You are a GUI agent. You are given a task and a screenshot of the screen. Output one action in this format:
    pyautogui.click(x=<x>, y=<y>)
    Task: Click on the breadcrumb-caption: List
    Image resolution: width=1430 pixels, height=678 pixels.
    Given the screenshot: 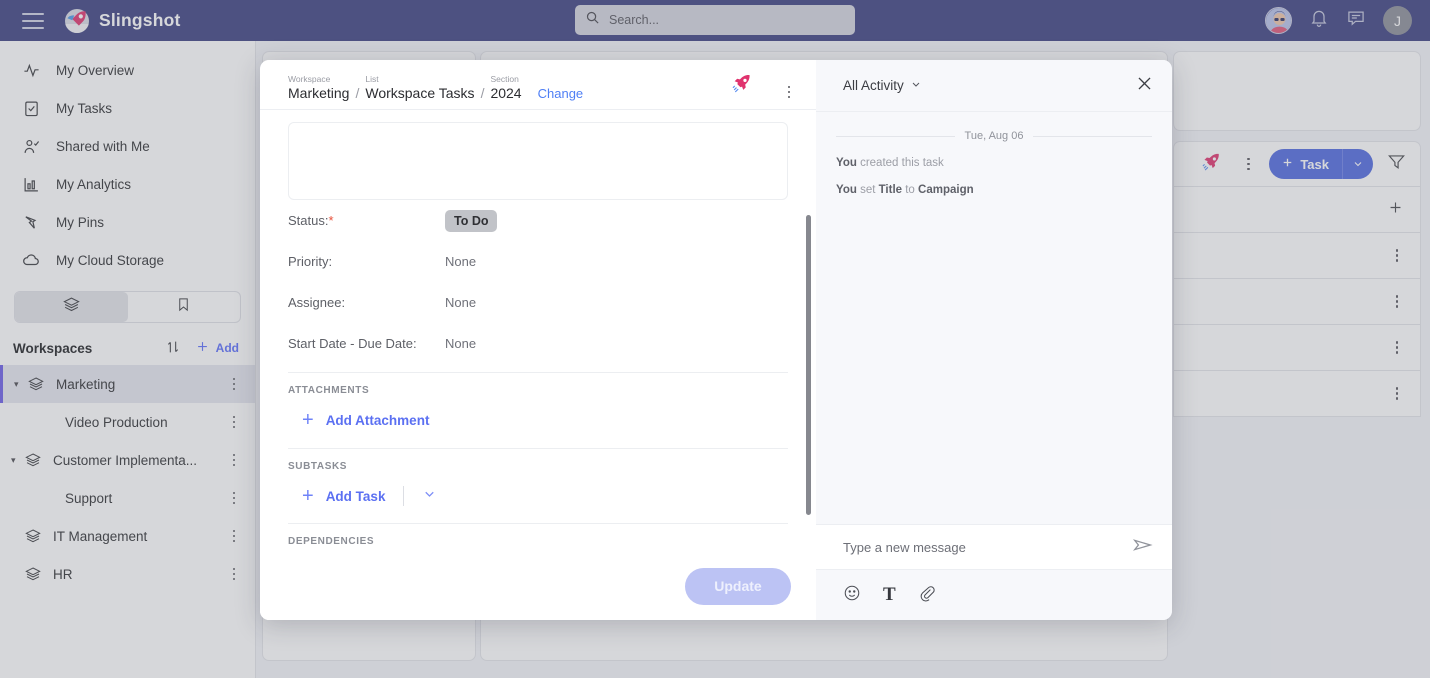 What is the action you would take?
    pyautogui.click(x=372, y=79)
    